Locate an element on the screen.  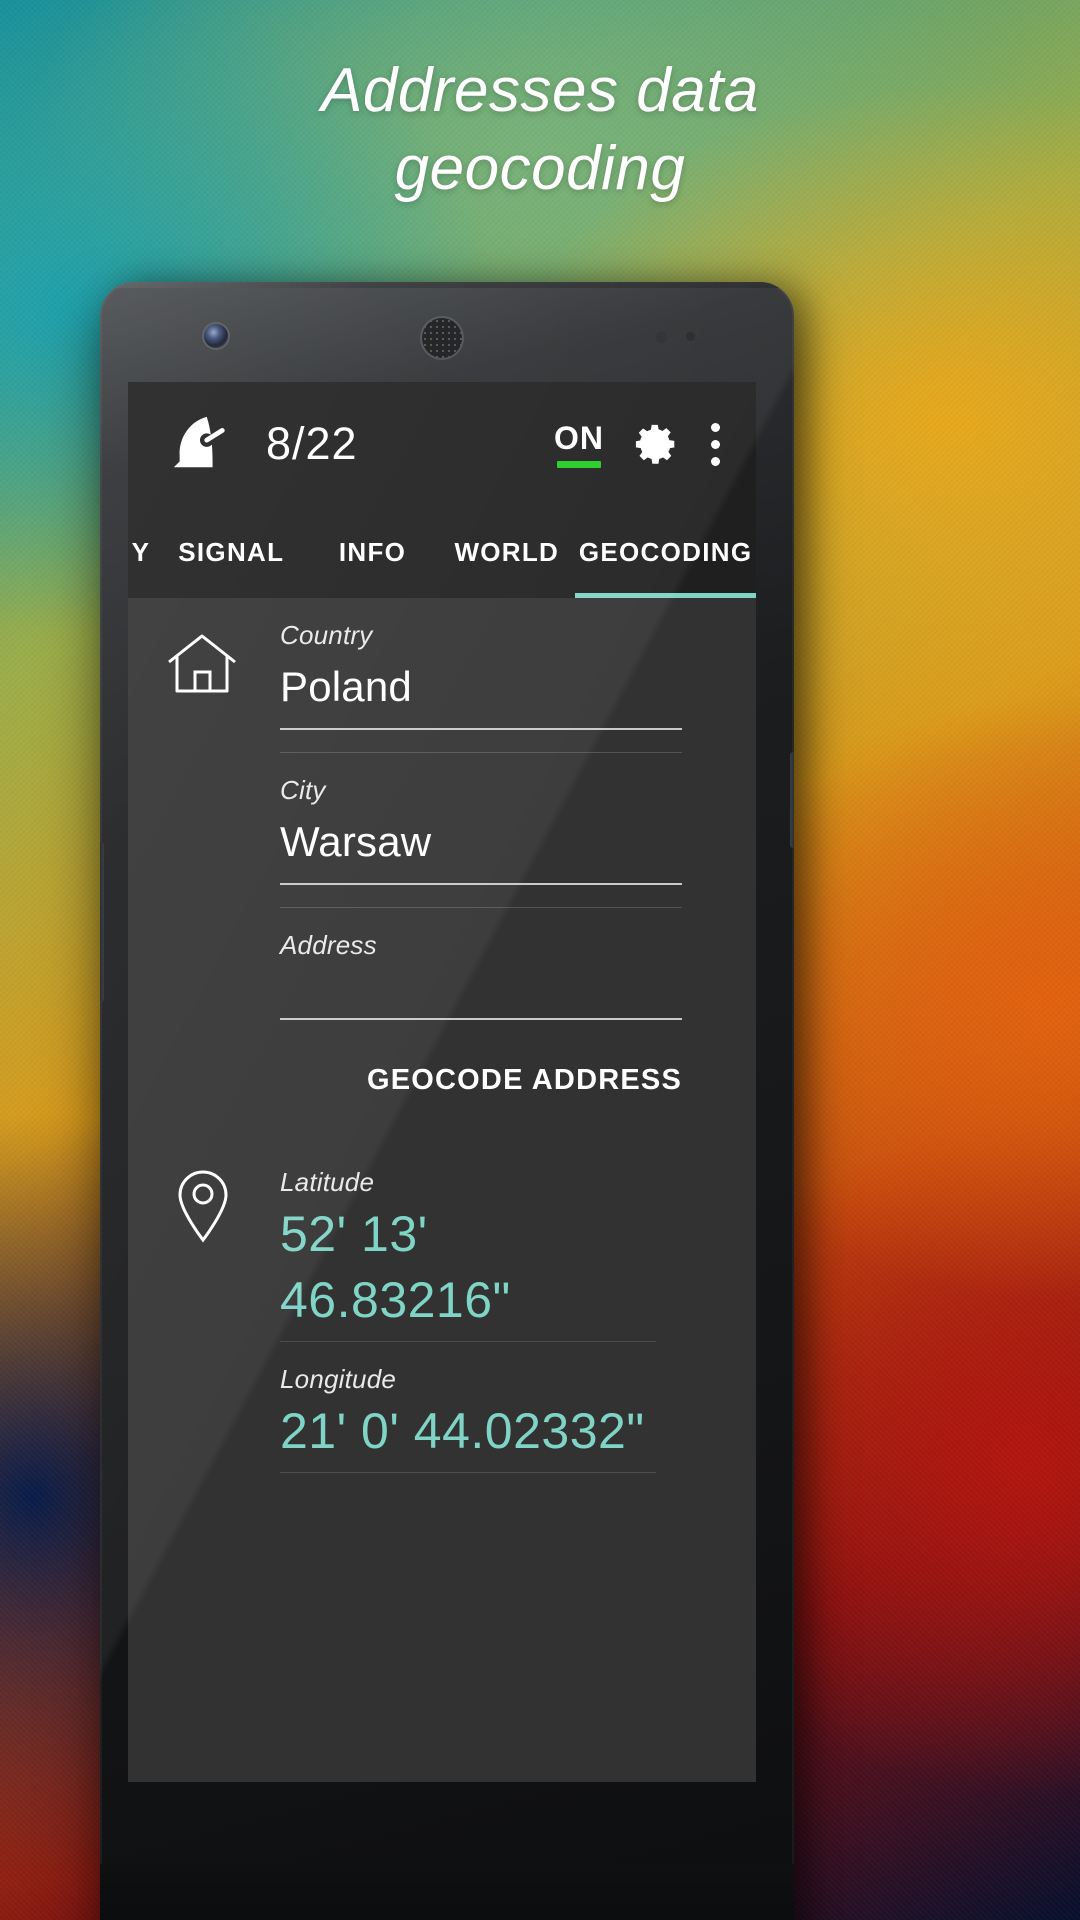
address-underline is located at coordinates (481, 1019).